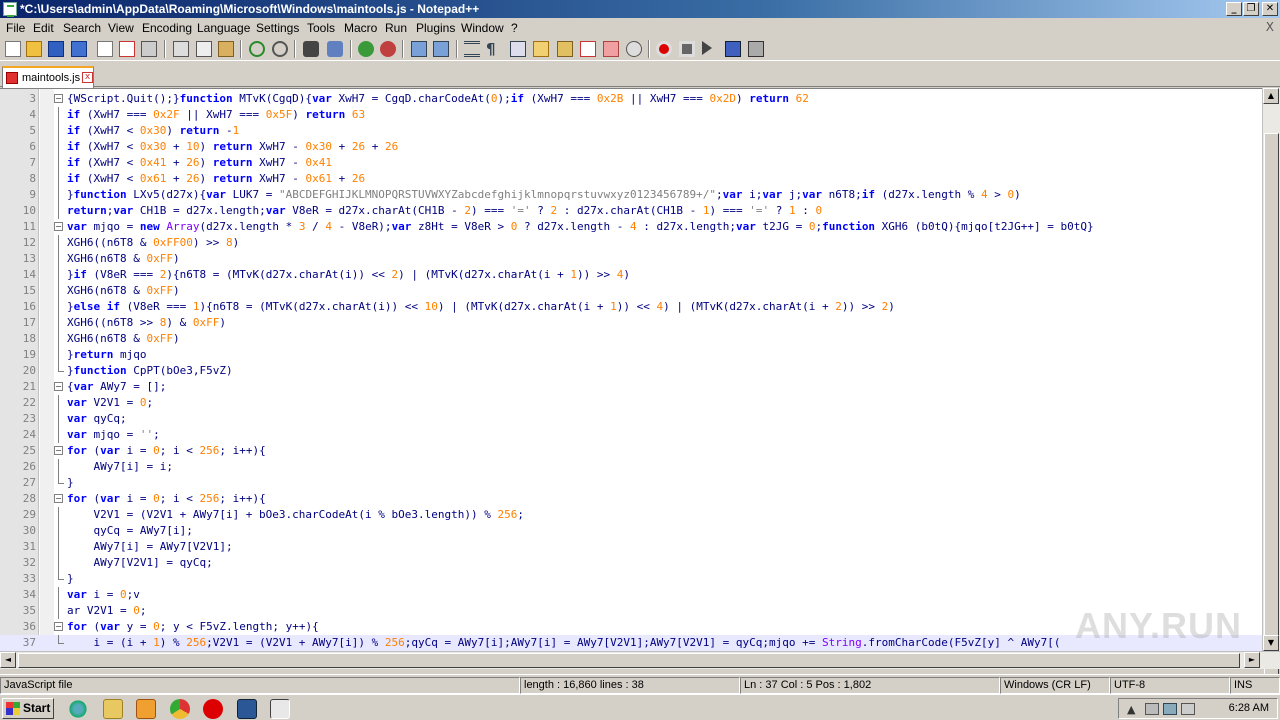  I want to click on code-text: for (var y = 0; y < F5vZ.length; y++){, so click(193, 627).